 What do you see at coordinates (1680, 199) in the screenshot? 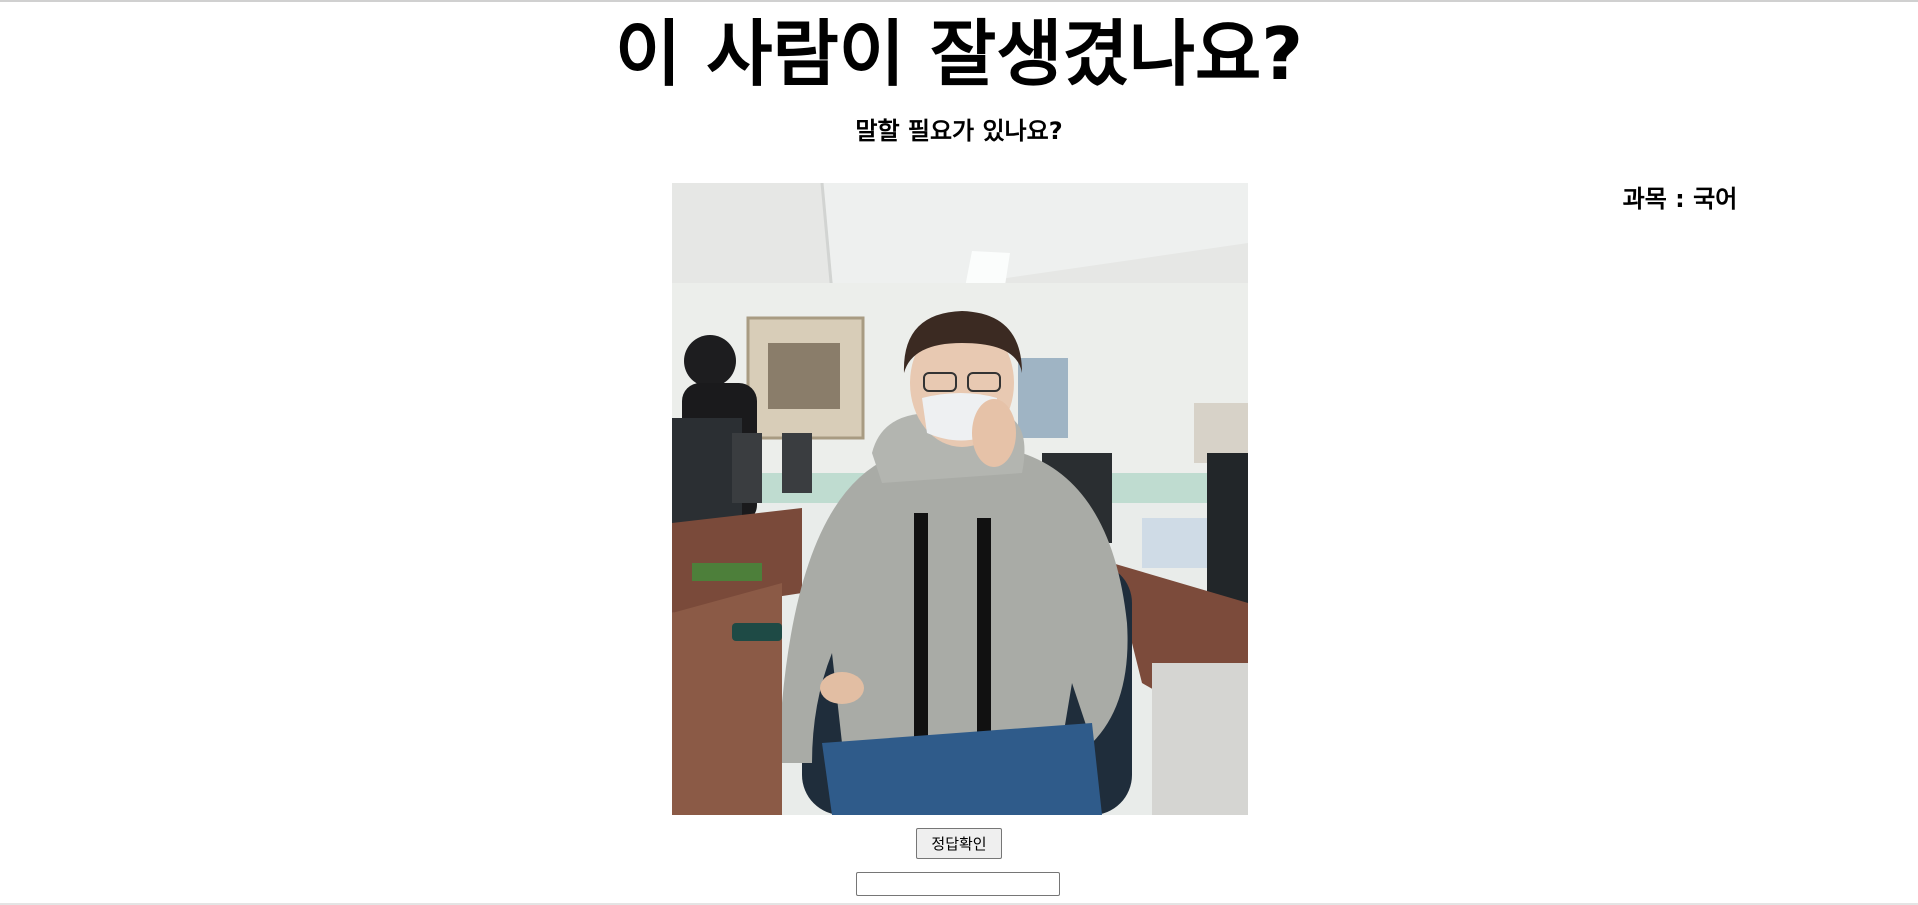
I see `subject-label: 과목 : 국어` at bounding box center [1680, 199].